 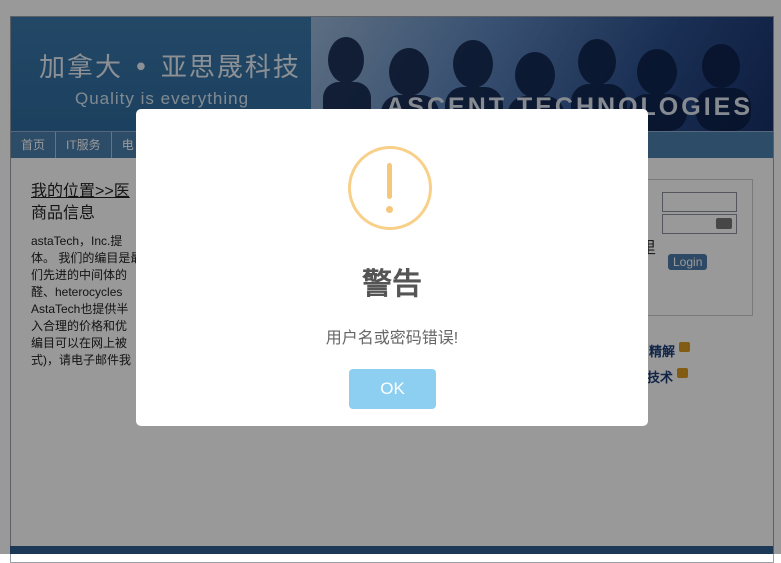 I want to click on ok-button: OK, so click(x=392, y=389).